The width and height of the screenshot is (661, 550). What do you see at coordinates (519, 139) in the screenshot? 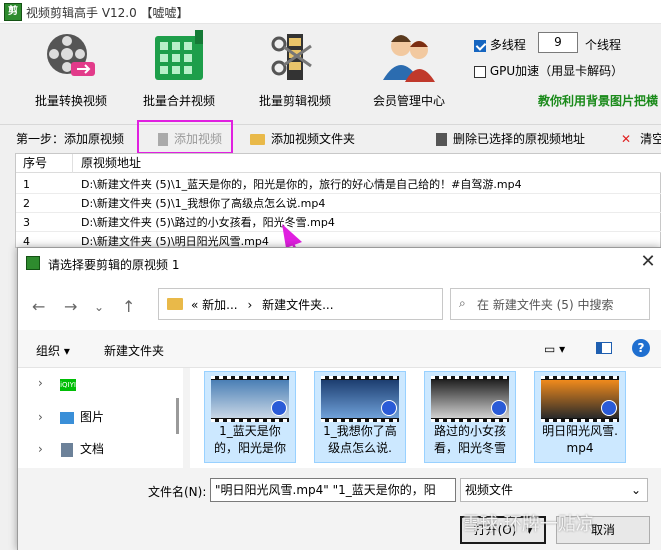
I see `delete-selected-label: 删除已选择的原视频地址` at bounding box center [519, 139].